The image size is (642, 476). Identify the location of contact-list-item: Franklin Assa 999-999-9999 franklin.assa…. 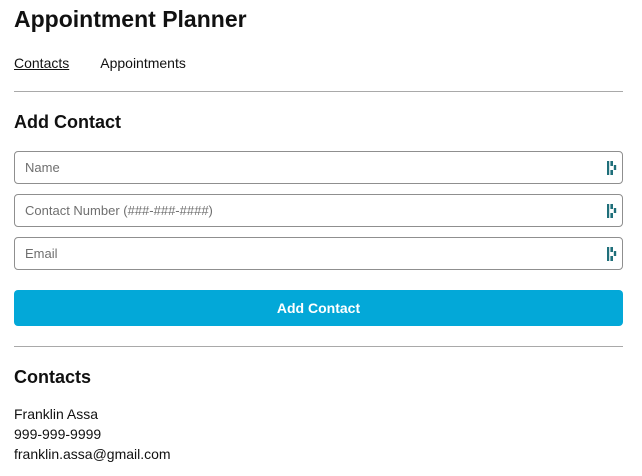
(92, 434).